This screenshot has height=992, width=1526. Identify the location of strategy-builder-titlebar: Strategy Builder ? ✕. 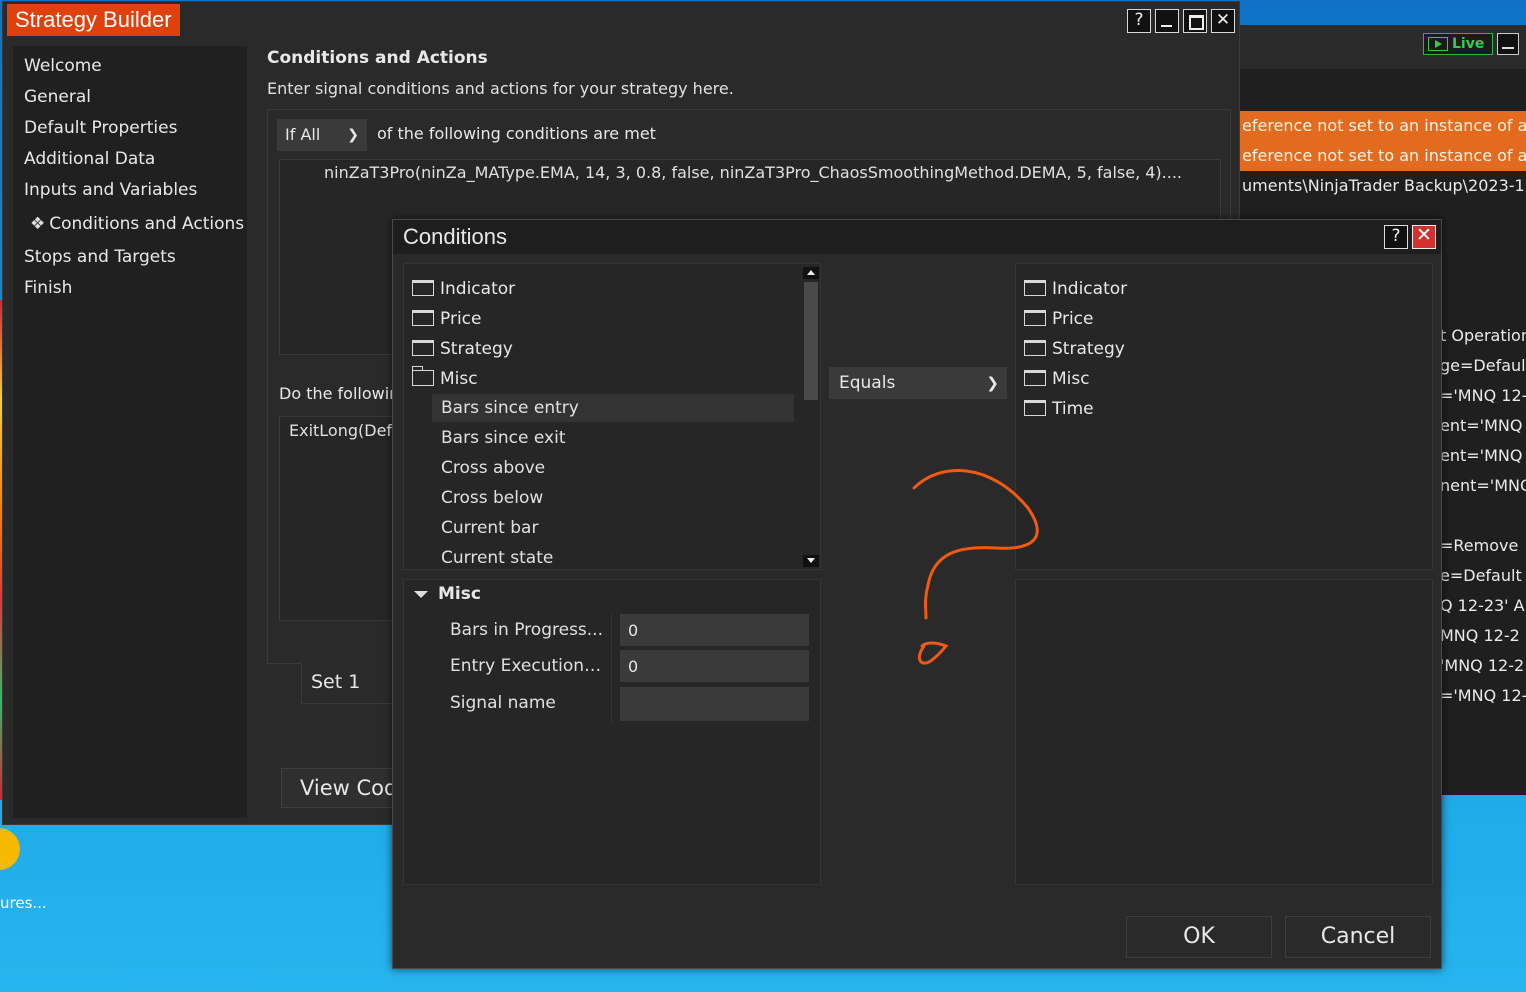
(621, 21).